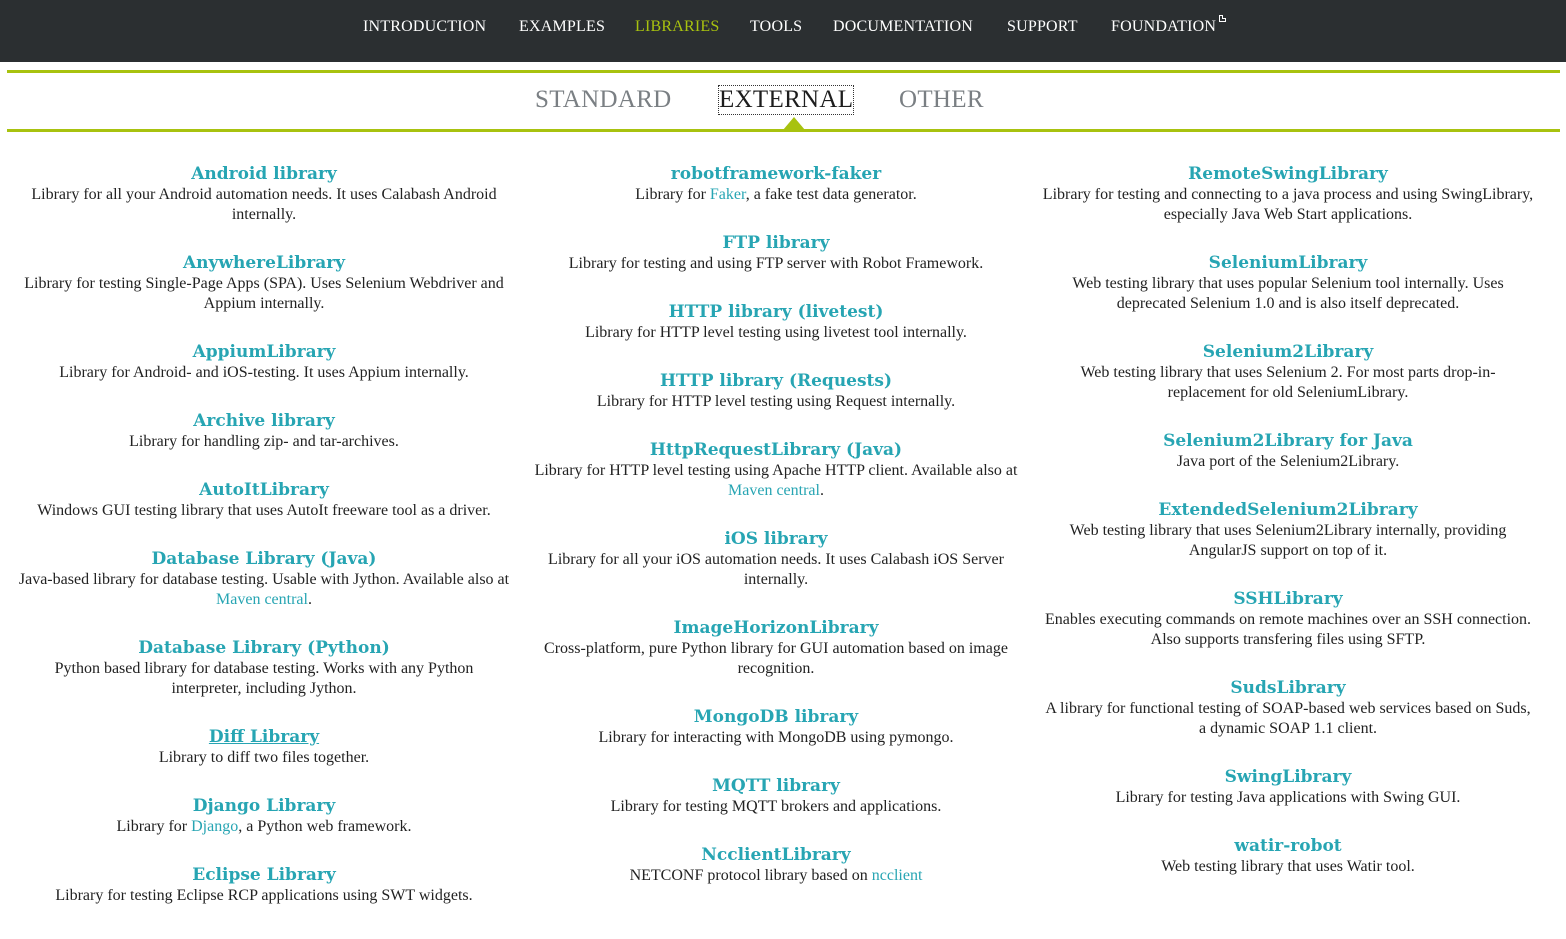 This screenshot has width=1566, height=939. Describe the element at coordinates (783, 71) in the screenshot. I see `subnav-top-divider` at that location.